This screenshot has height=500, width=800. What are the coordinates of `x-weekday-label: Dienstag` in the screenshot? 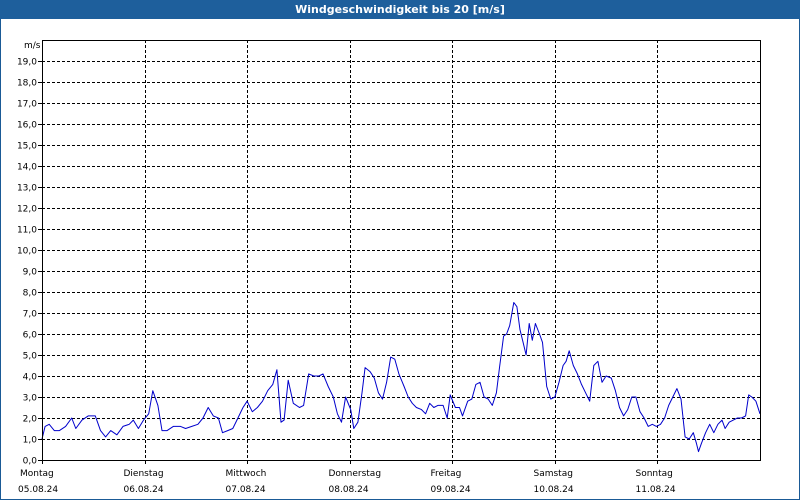 It's located at (144, 474).